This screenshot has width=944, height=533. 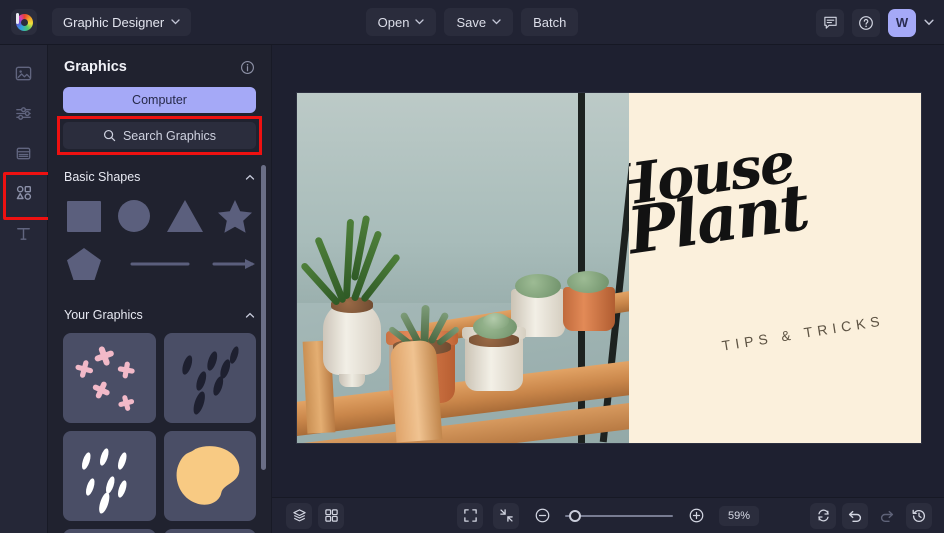 What do you see at coordinates (235, 264) in the screenshot?
I see `arrow-shape` at bounding box center [235, 264].